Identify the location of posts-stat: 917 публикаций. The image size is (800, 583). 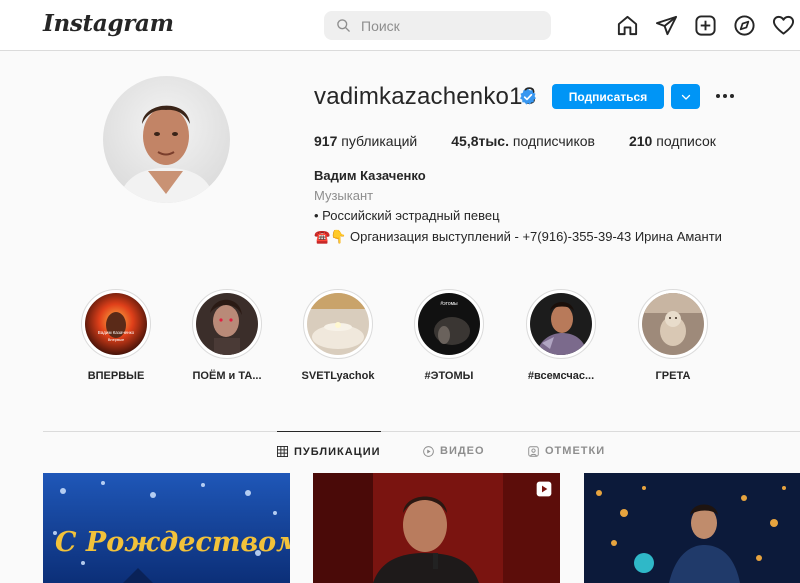
(365, 141).